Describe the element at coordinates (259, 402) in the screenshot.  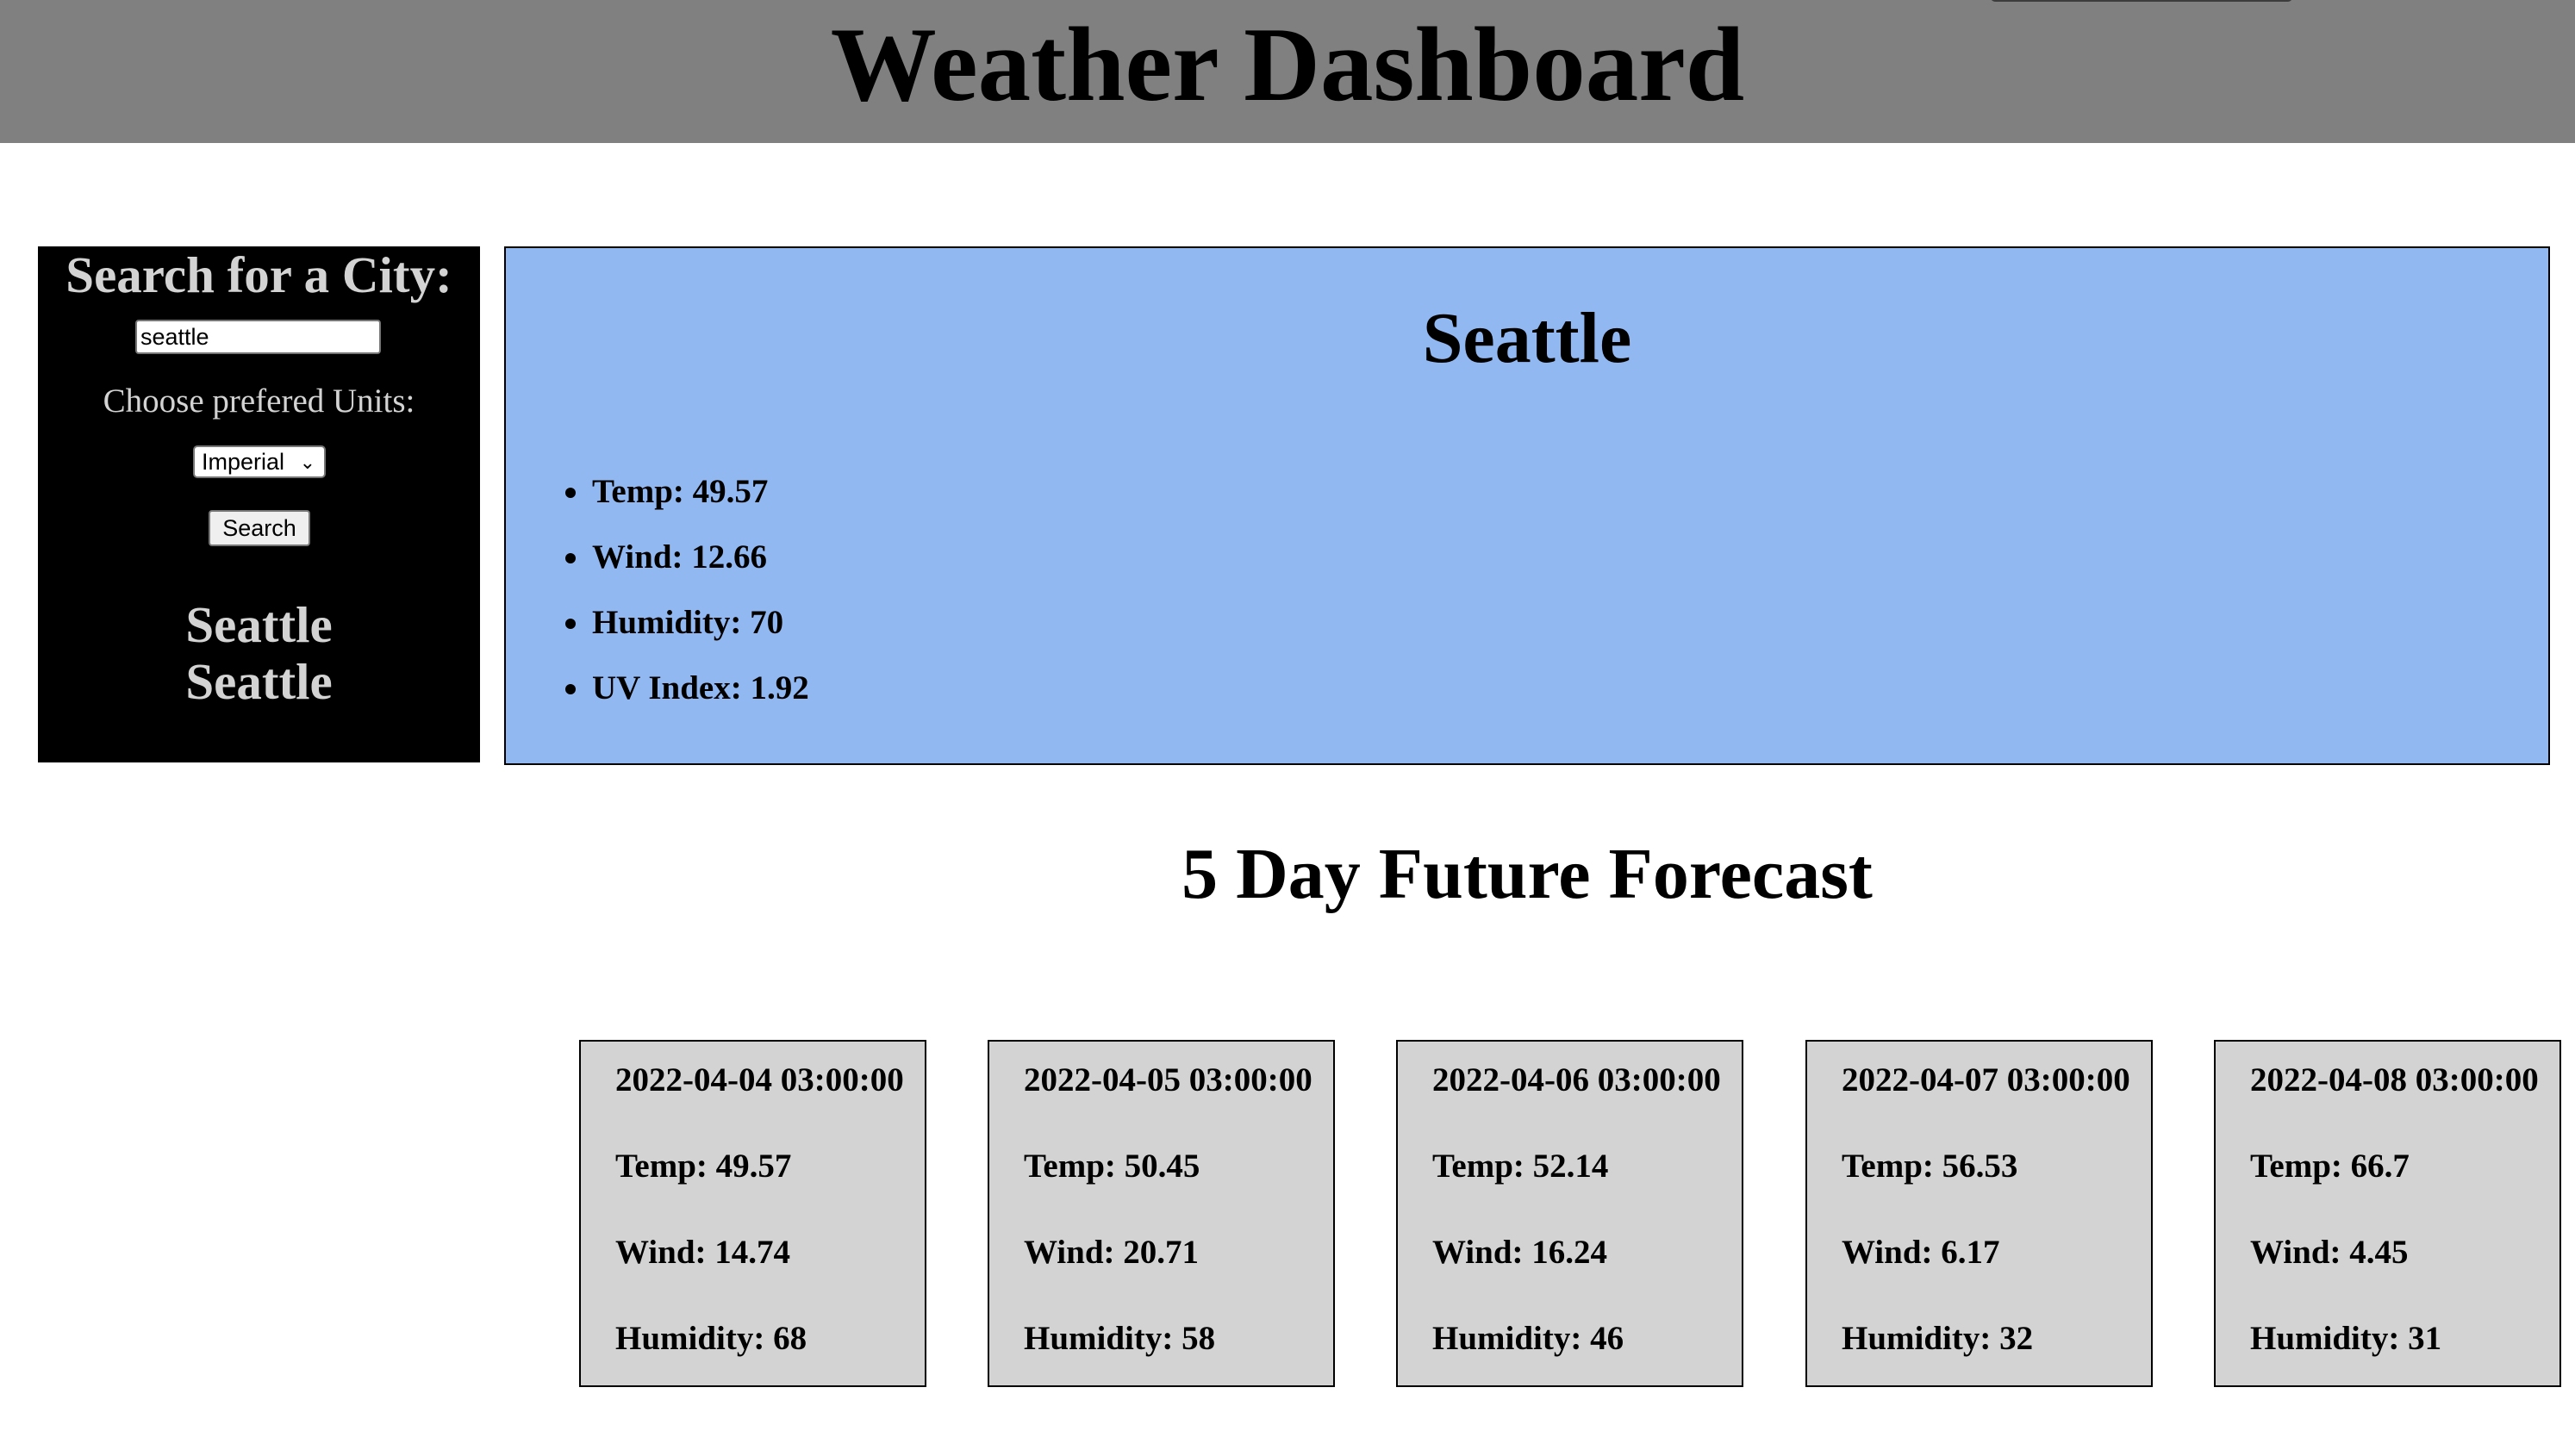
I see `units-label: Choose prefered Units:` at that location.